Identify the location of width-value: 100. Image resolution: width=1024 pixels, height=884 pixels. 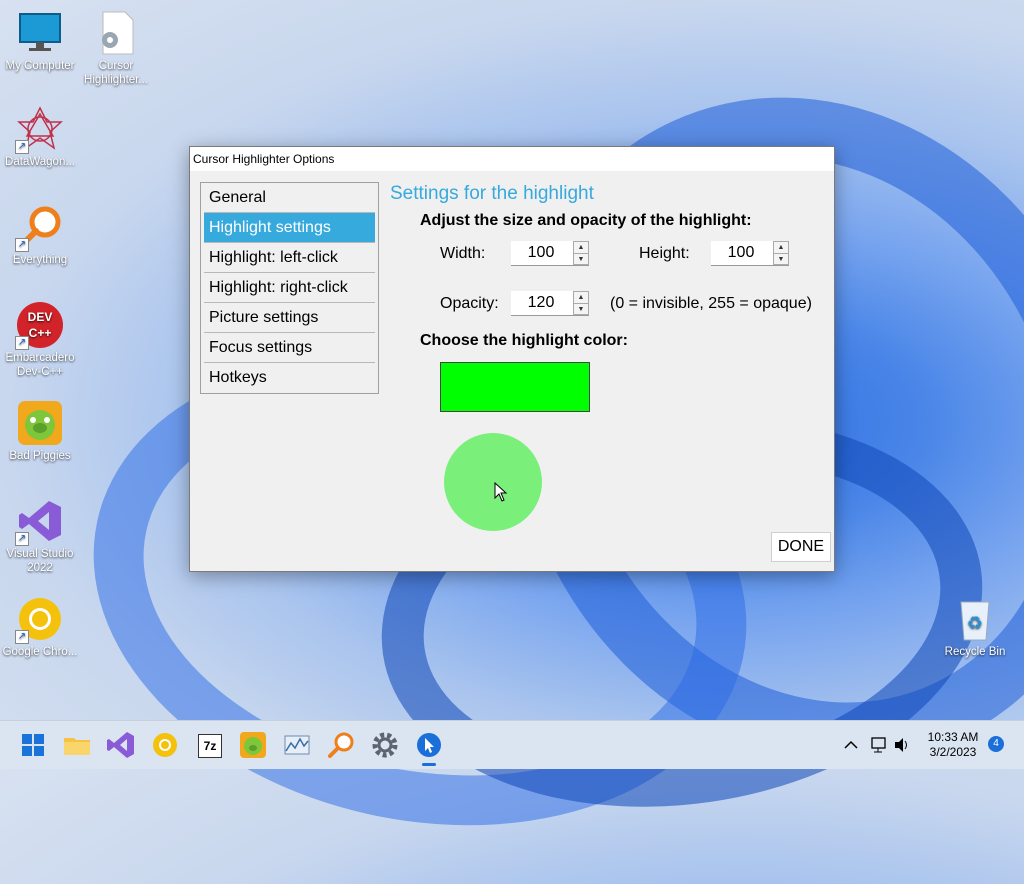
(541, 253).